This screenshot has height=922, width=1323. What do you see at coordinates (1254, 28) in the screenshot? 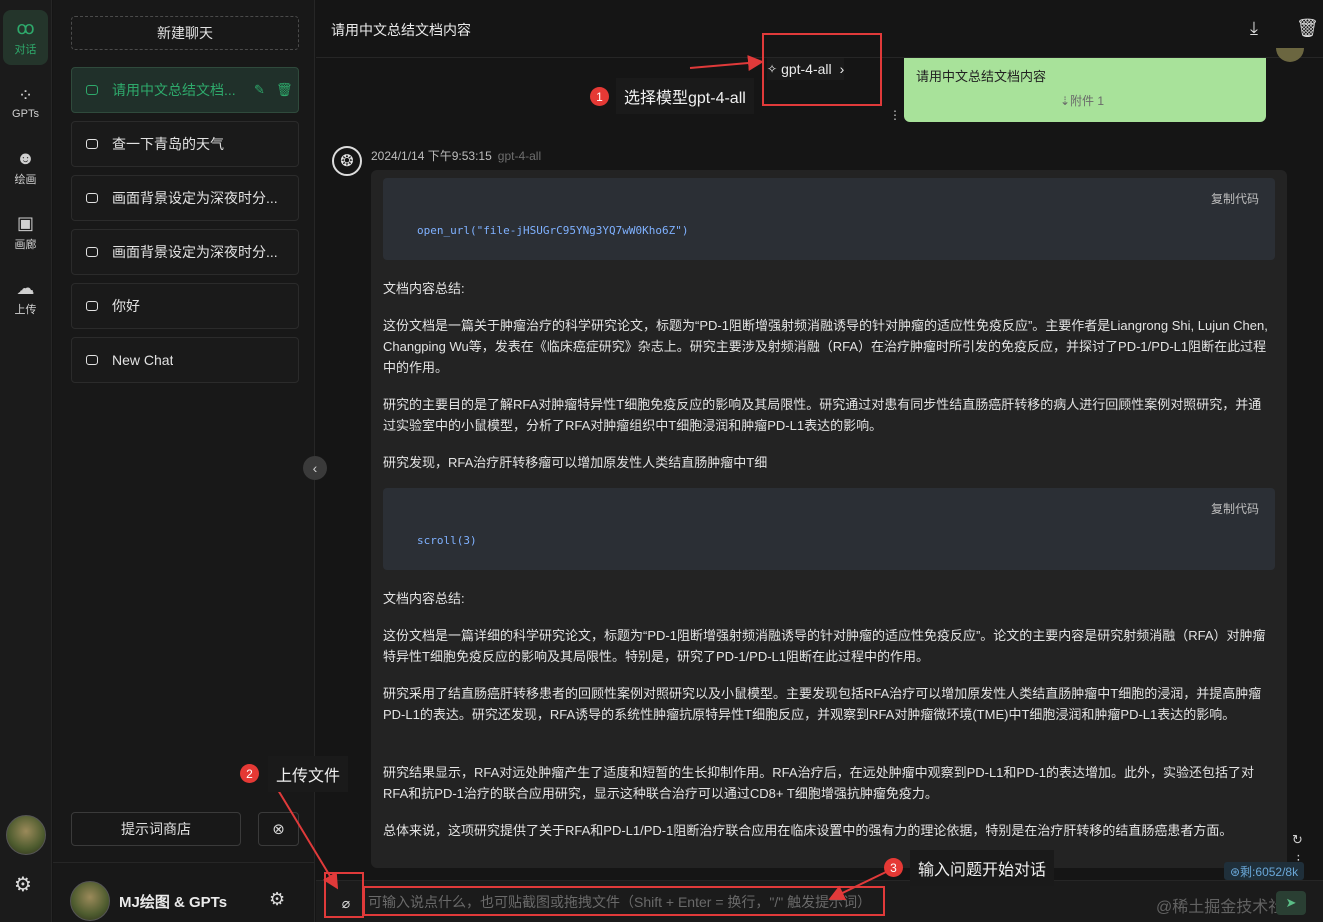
I see `download-icon: ⤓` at bounding box center [1254, 28].